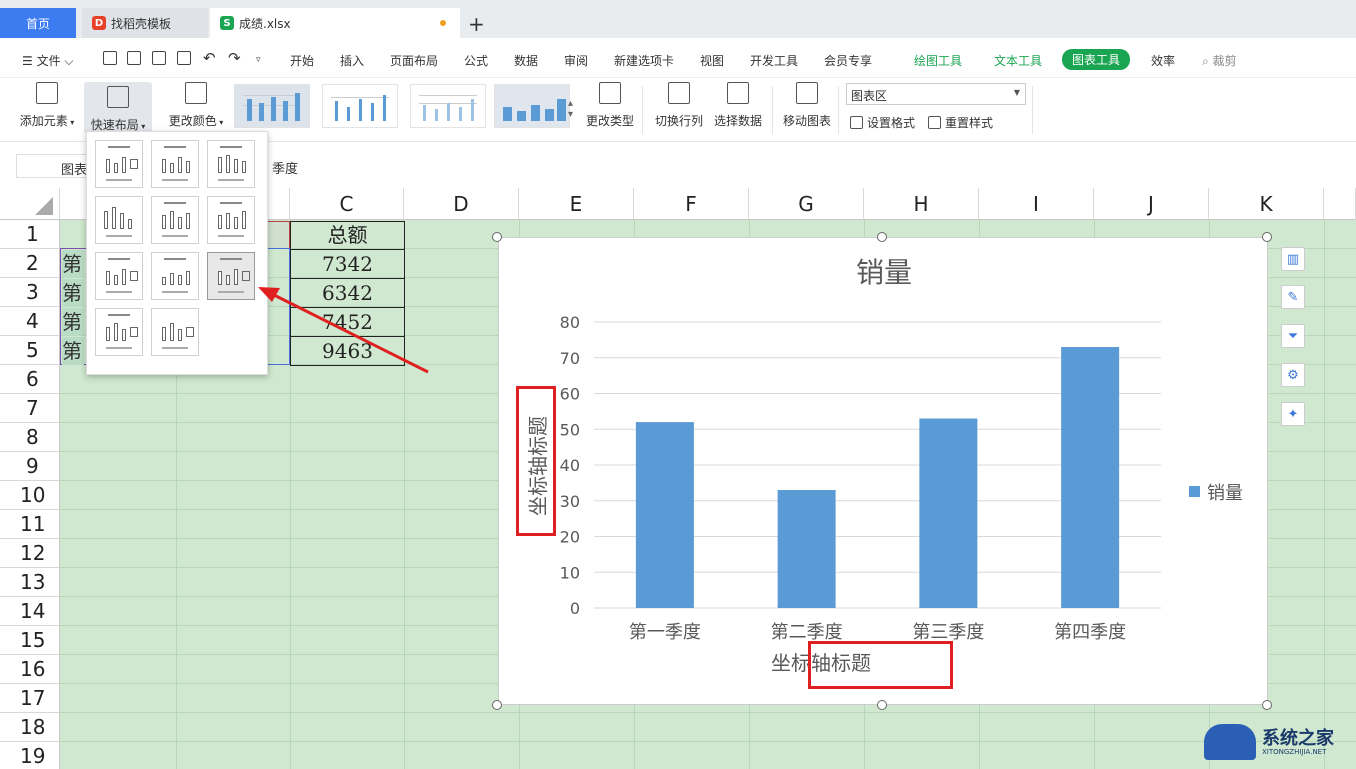 Image resolution: width=1356 pixels, height=769 pixels. What do you see at coordinates (30, 292) in the screenshot?
I see `row-header: 3` at bounding box center [30, 292].